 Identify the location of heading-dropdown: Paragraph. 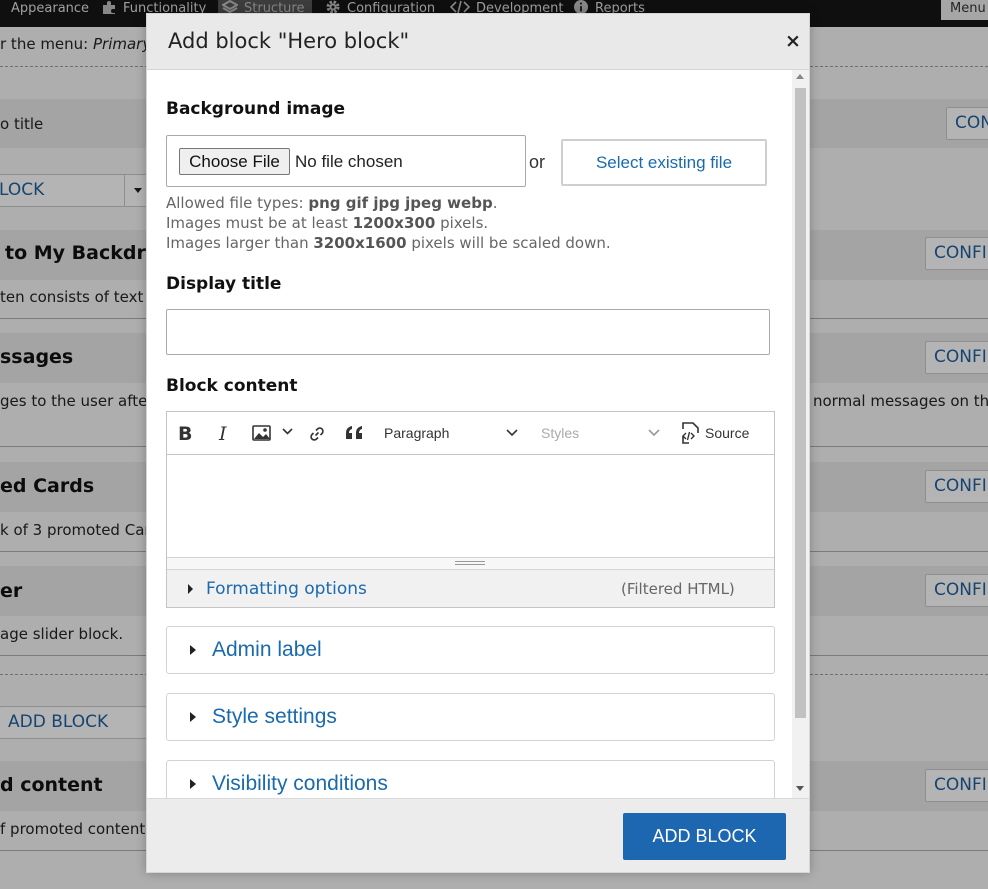
(416, 433).